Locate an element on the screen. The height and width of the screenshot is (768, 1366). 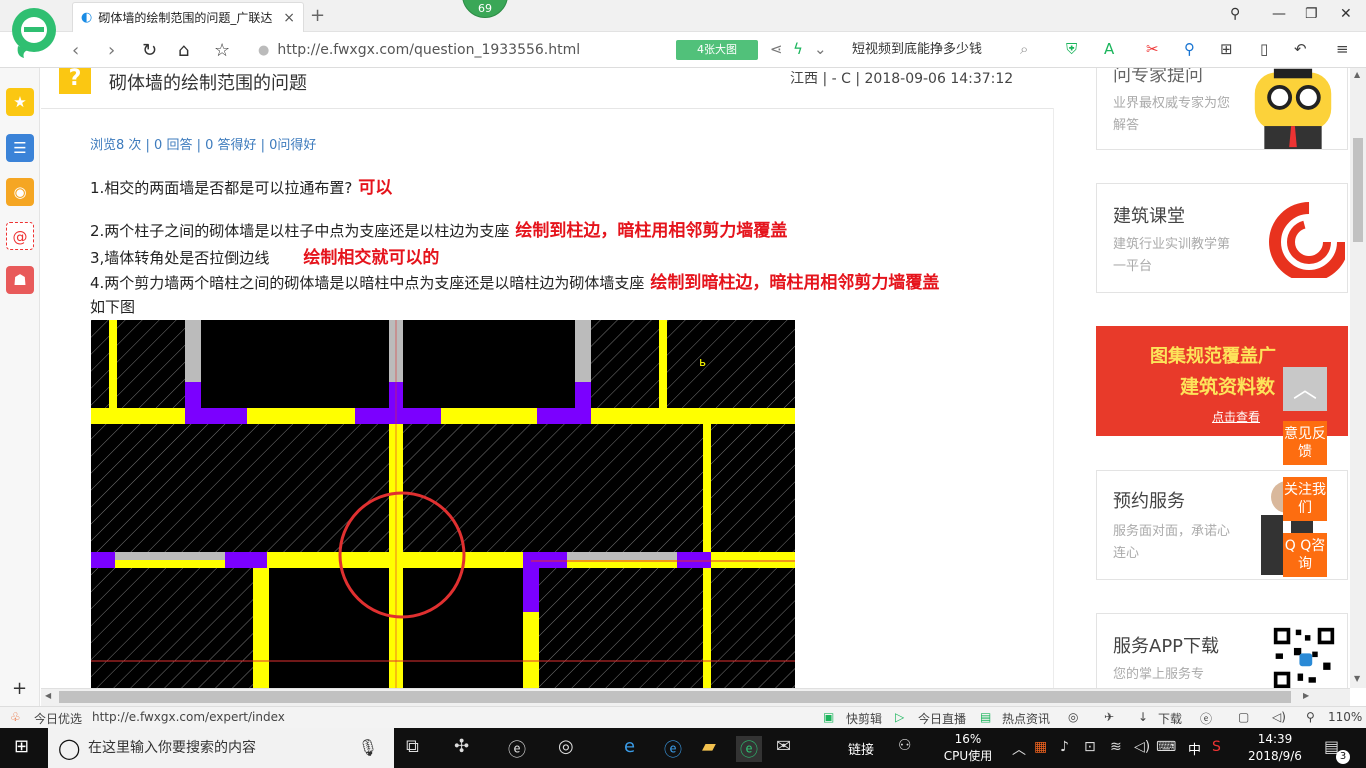
banner-link: 点击查看 is located at coordinates (1236, 416).